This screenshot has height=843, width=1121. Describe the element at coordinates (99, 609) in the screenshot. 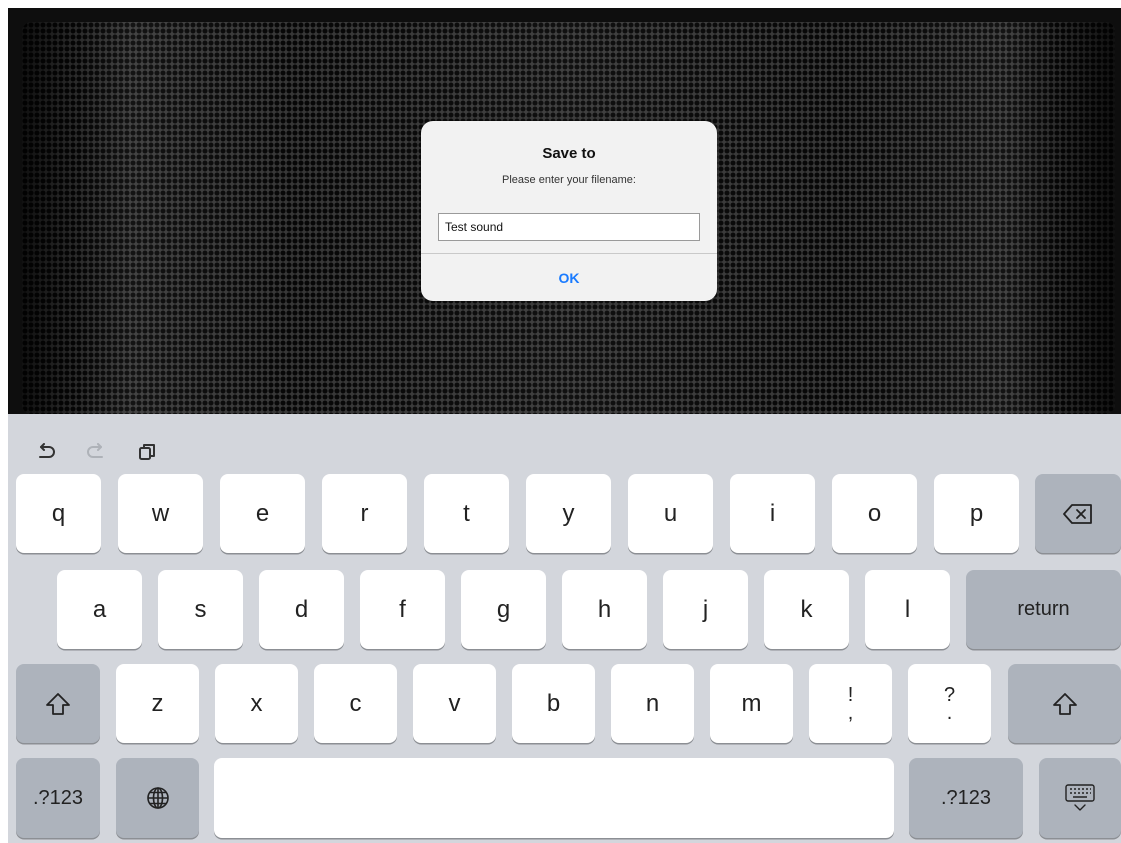

I see `key-a: a` at that location.